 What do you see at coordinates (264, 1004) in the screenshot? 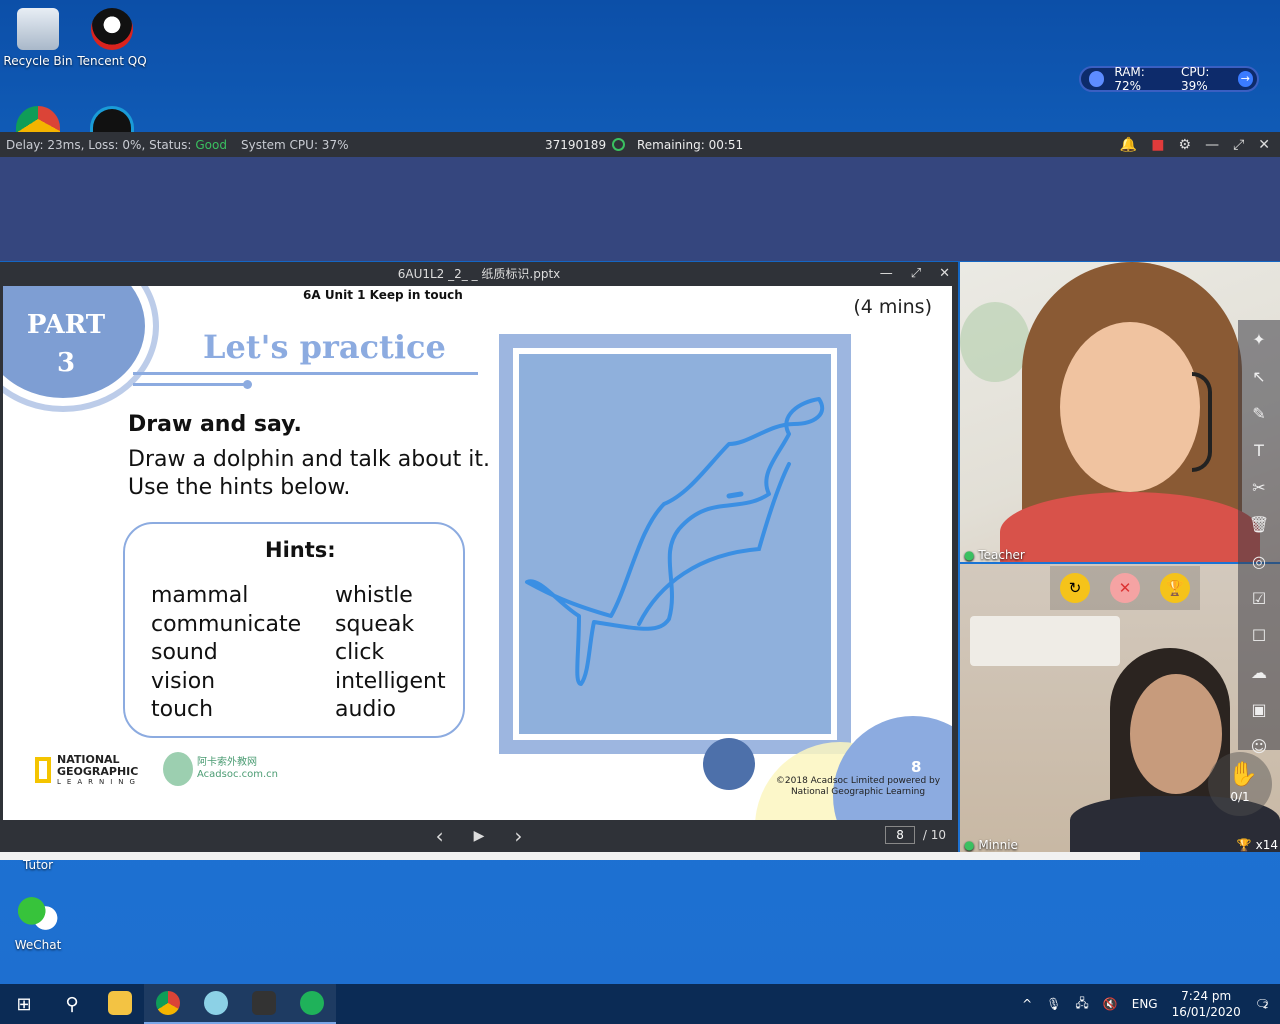
I see `taskbar-app-bird` at bounding box center [264, 1004].